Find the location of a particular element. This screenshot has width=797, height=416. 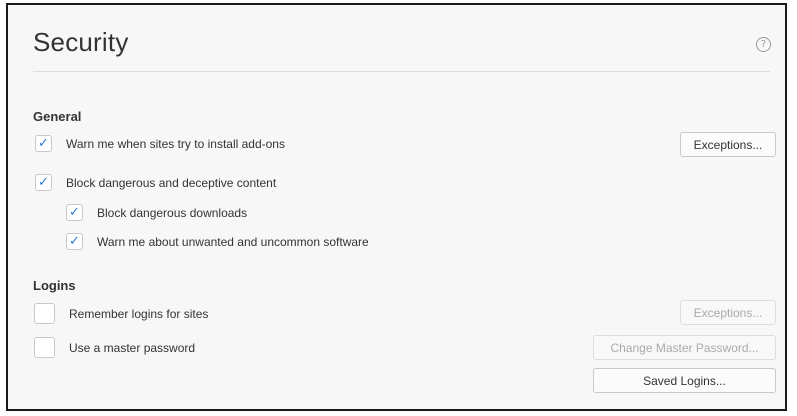

block-downloads-row: ✓ Block dangerous downloads is located at coordinates (156, 212).